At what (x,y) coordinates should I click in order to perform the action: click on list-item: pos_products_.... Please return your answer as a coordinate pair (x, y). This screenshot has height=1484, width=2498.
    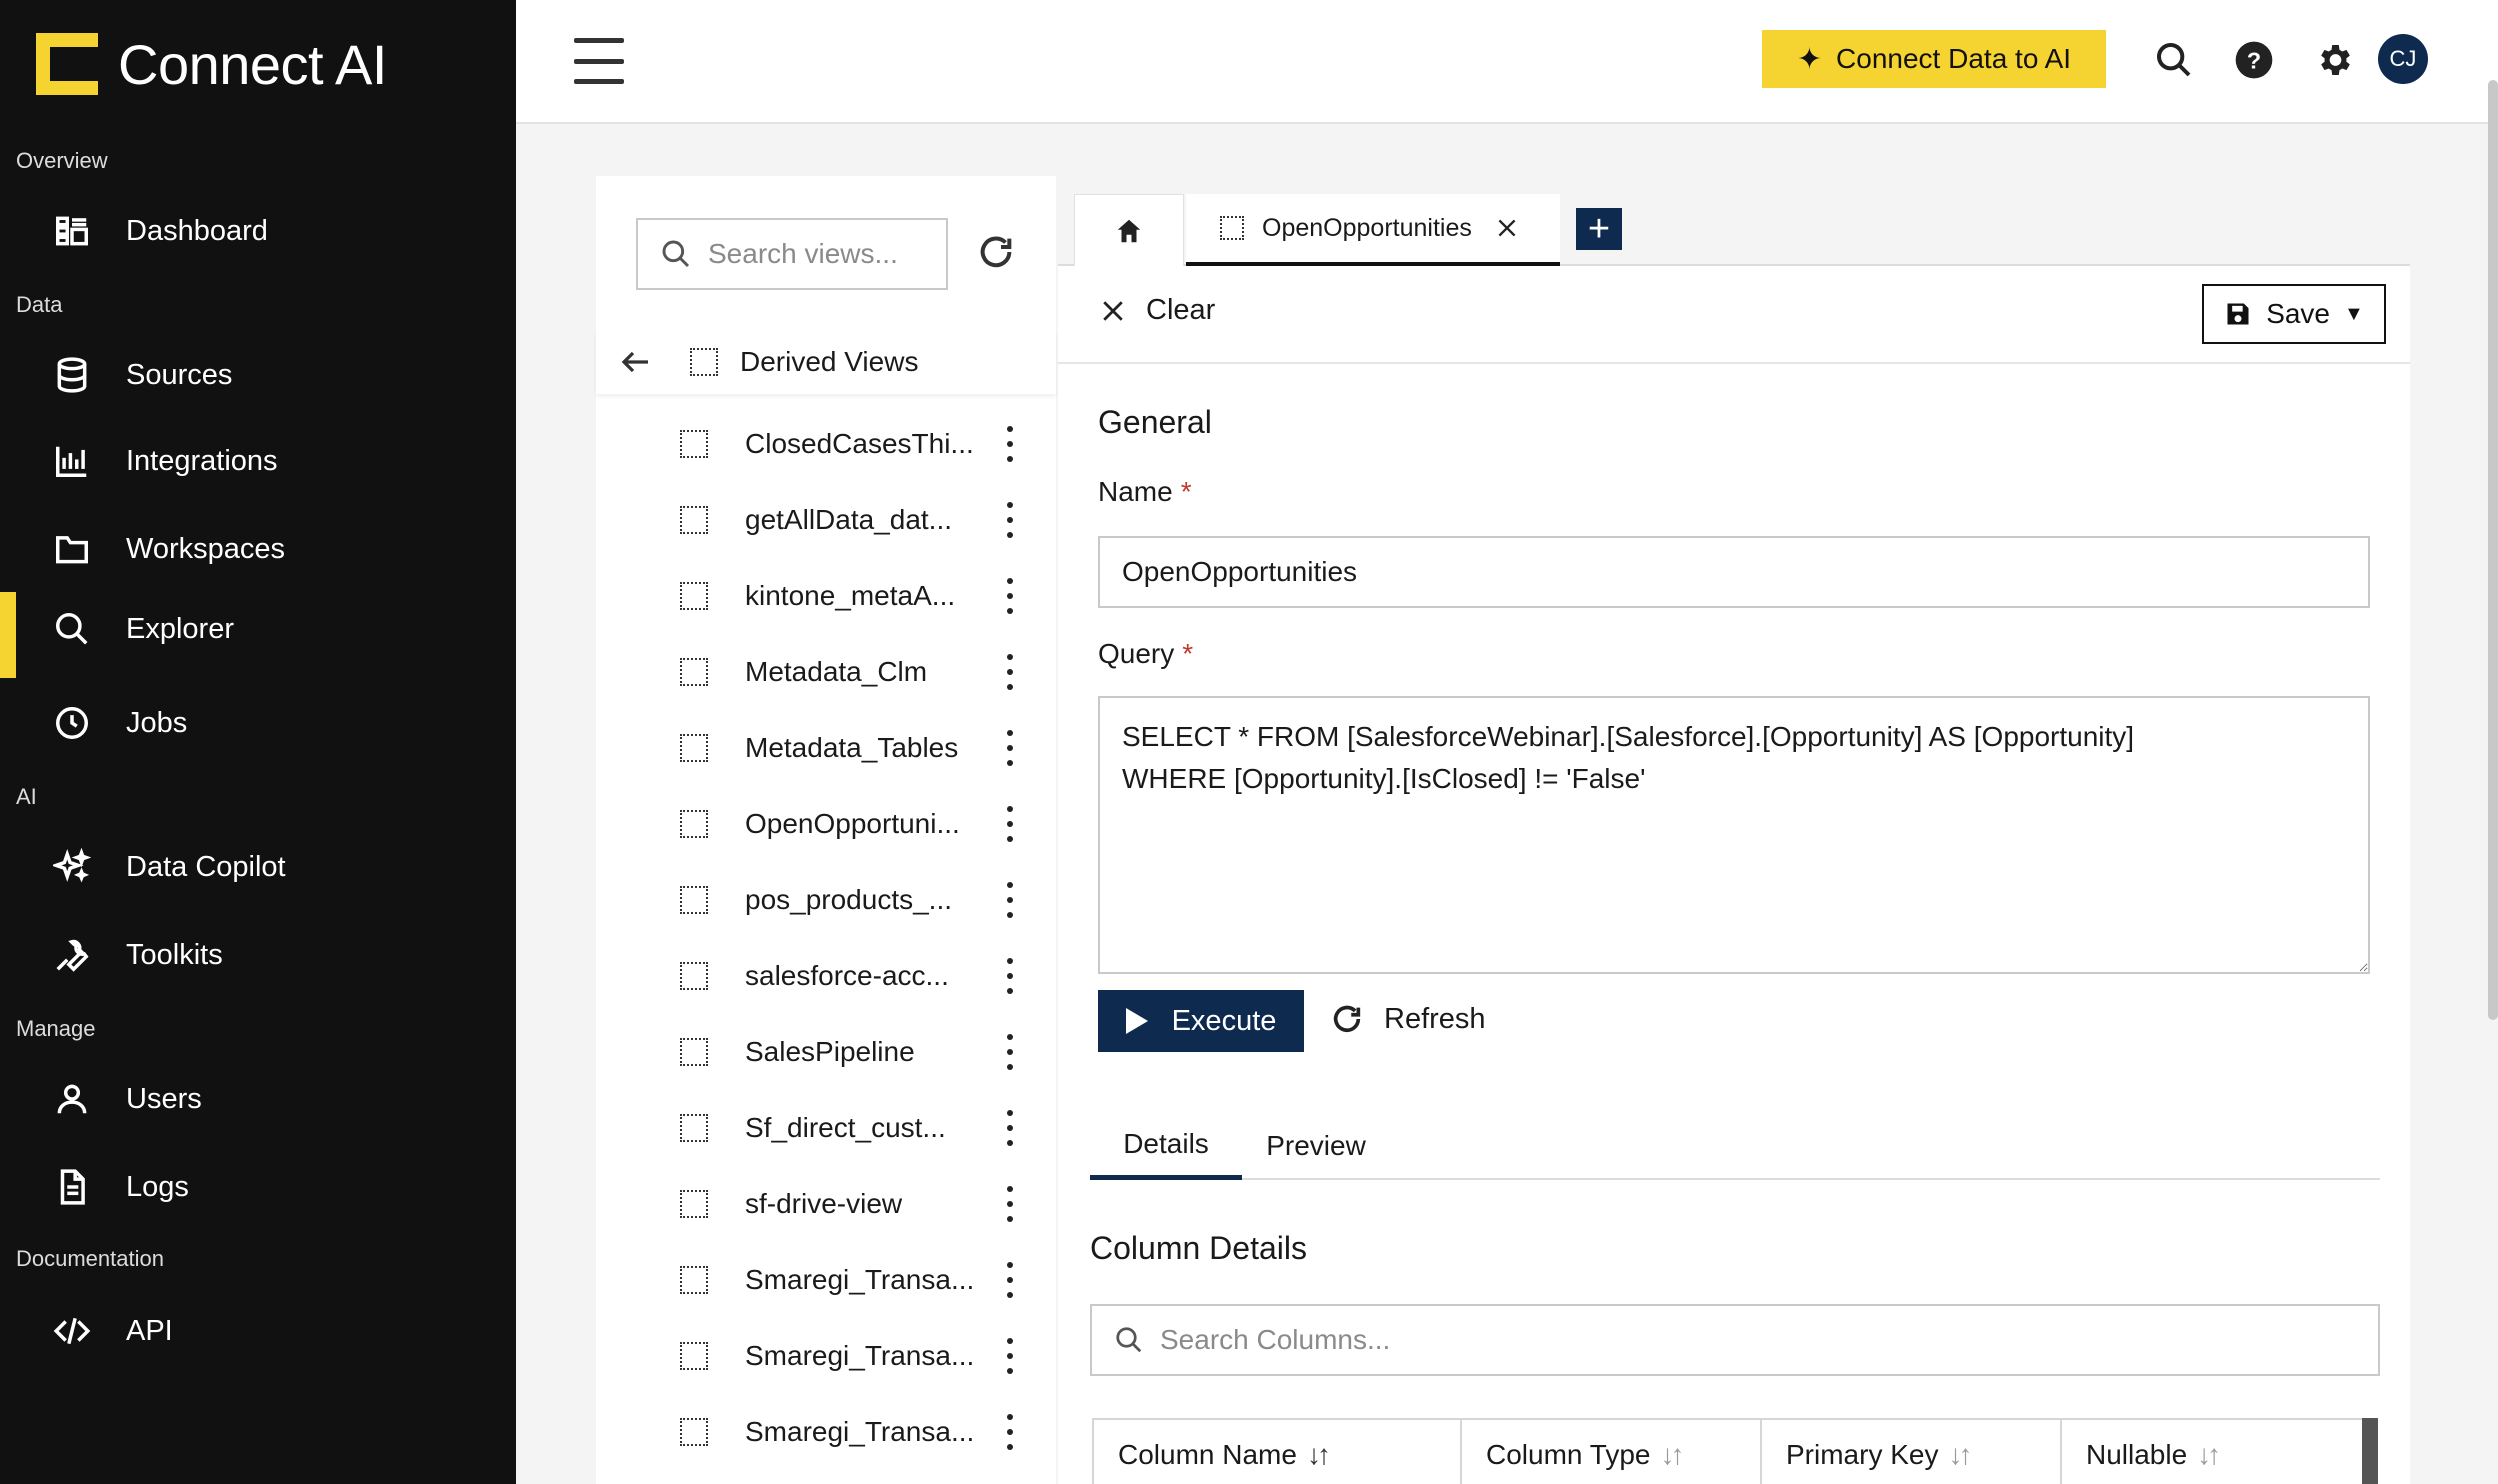
    Looking at the image, I should click on (826, 900).